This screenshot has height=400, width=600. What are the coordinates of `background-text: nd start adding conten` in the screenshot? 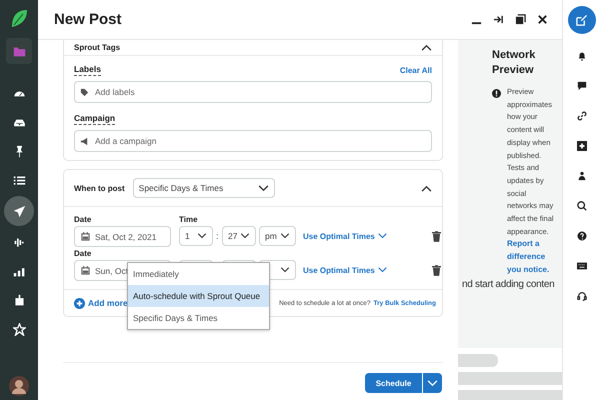 It's located at (508, 284).